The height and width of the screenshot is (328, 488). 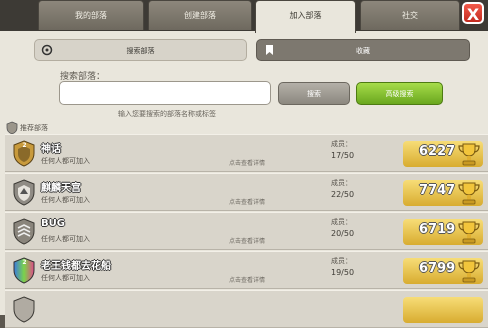 I want to click on bookmarks-toggle-label: 收藏, so click(x=363, y=51).